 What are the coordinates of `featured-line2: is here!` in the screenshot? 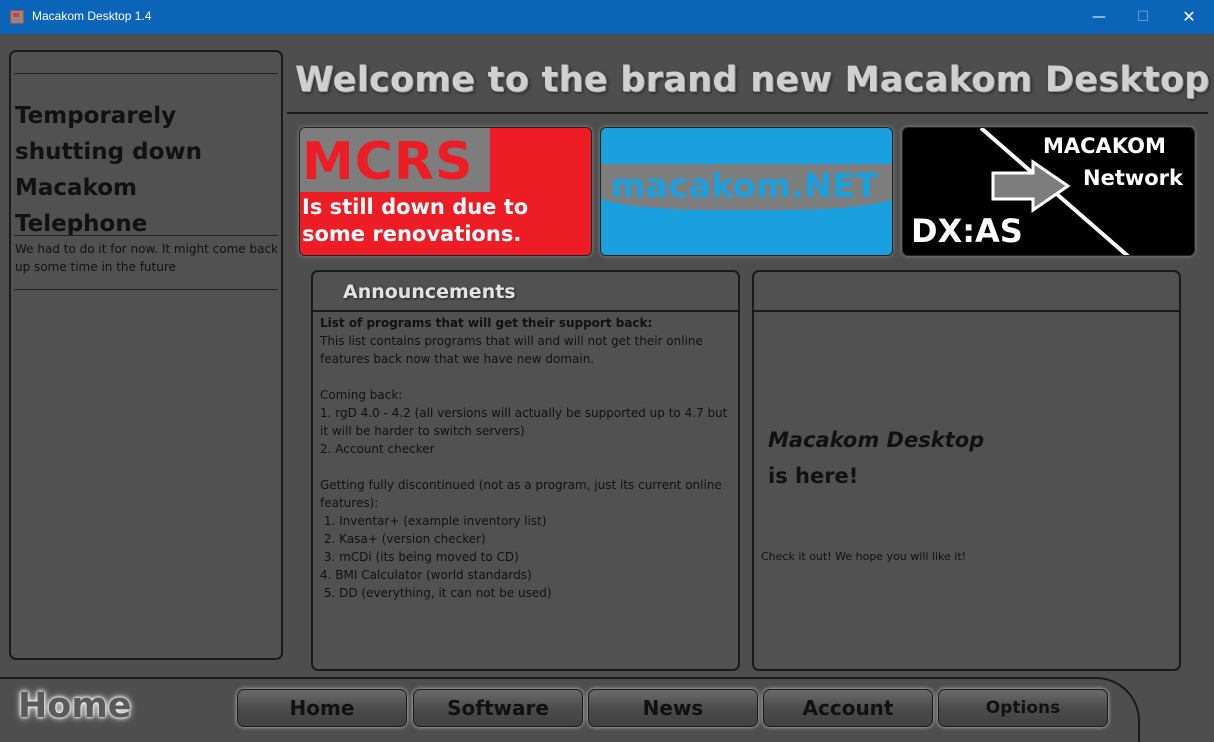 It's located at (813, 476).